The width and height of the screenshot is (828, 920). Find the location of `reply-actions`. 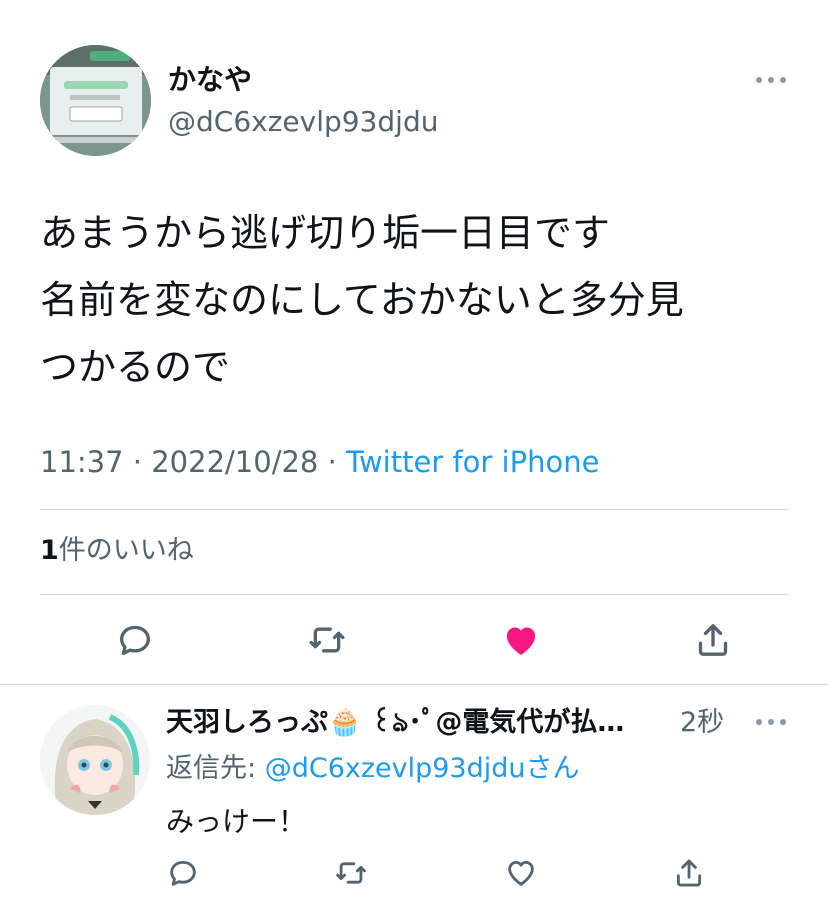

reply-actions is located at coordinates (436, 875).